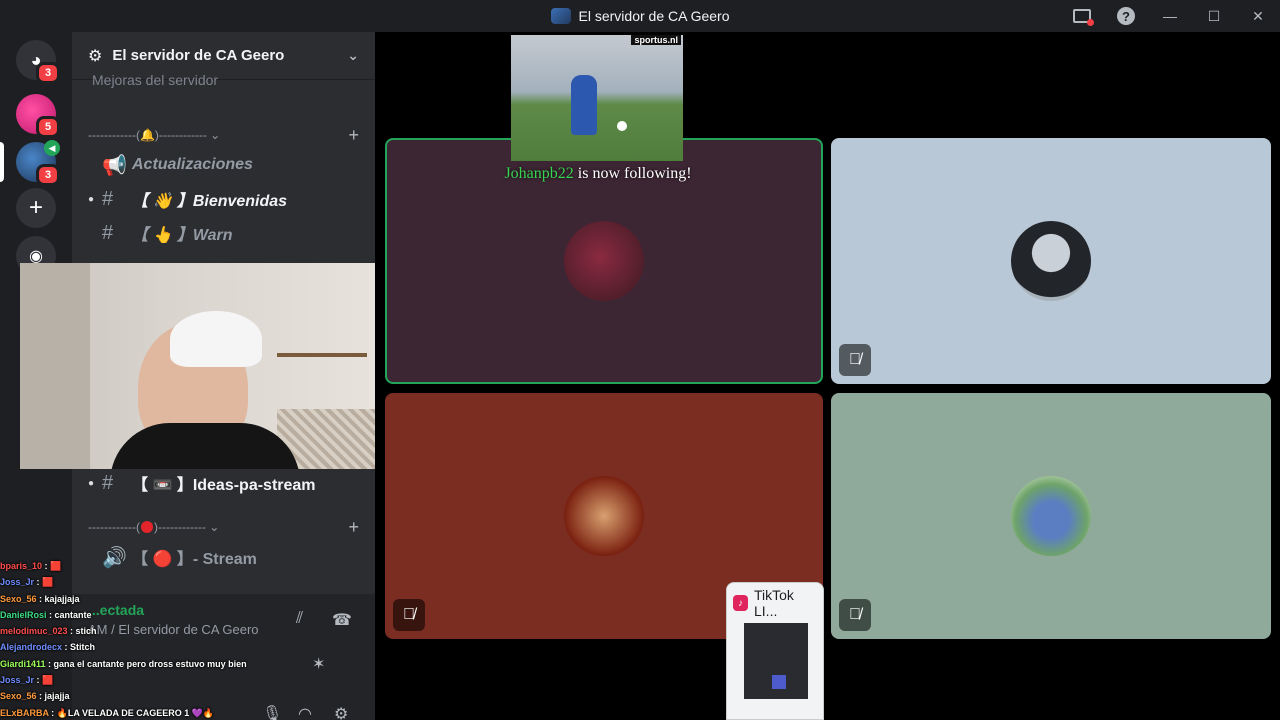 The width and height of the screenshot is (1280, 720). What do you see at coordinates (38, 163) in the screenshot?
I see `server-icon-ca-geero: ◀ 3` at bounding box center [38, 163].